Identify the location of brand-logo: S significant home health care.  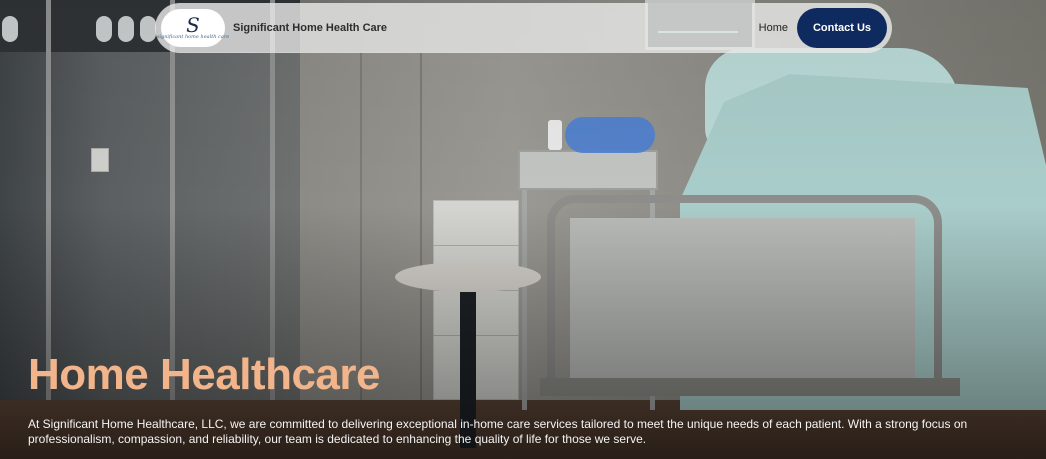
(193, 28).